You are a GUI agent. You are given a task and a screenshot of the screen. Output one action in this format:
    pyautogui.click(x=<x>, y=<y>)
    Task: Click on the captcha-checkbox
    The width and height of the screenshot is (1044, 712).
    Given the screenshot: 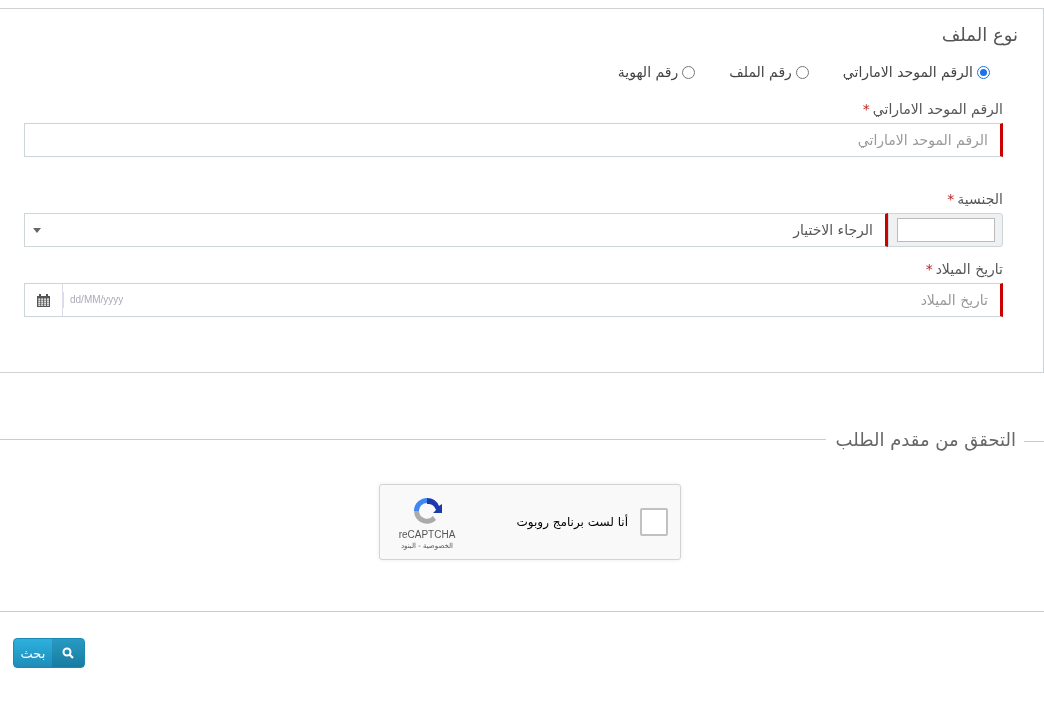 What is the action you would take?
    pyautogui.click(x=654, y=522)
    